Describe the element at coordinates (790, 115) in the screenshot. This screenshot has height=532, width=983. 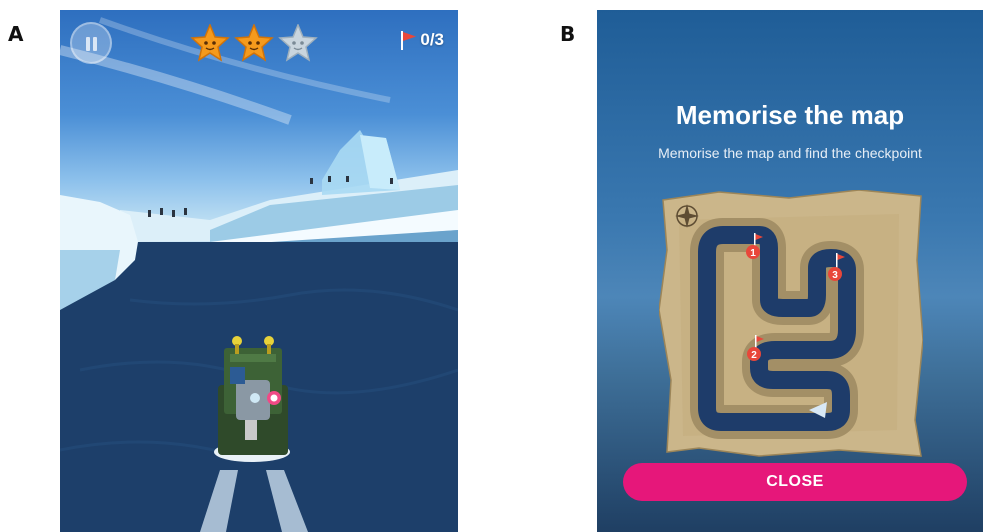
I see `map-title: Memorise the map` at that location.